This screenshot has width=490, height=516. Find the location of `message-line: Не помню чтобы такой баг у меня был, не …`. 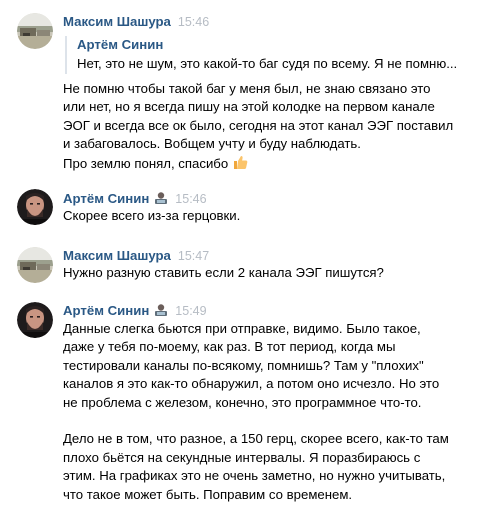

message-line: Не помню чтобы такой баг у меня был, не … is located at coordinates (247, 88).